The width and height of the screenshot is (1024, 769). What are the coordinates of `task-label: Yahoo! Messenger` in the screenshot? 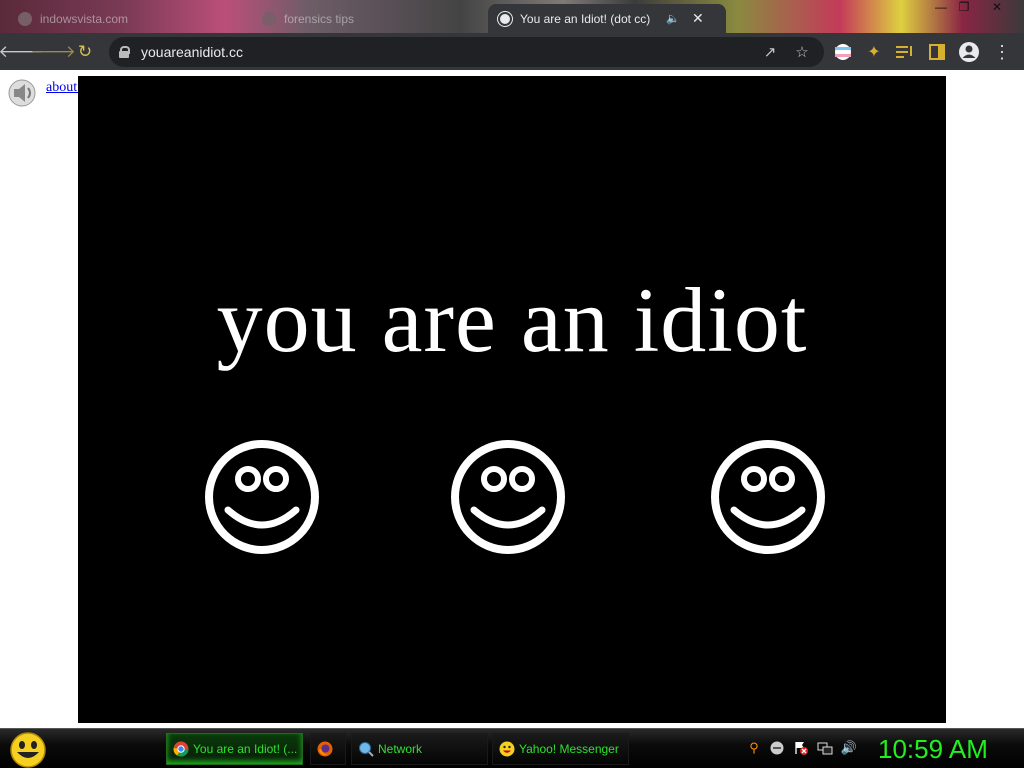 It's located at (569, 749).